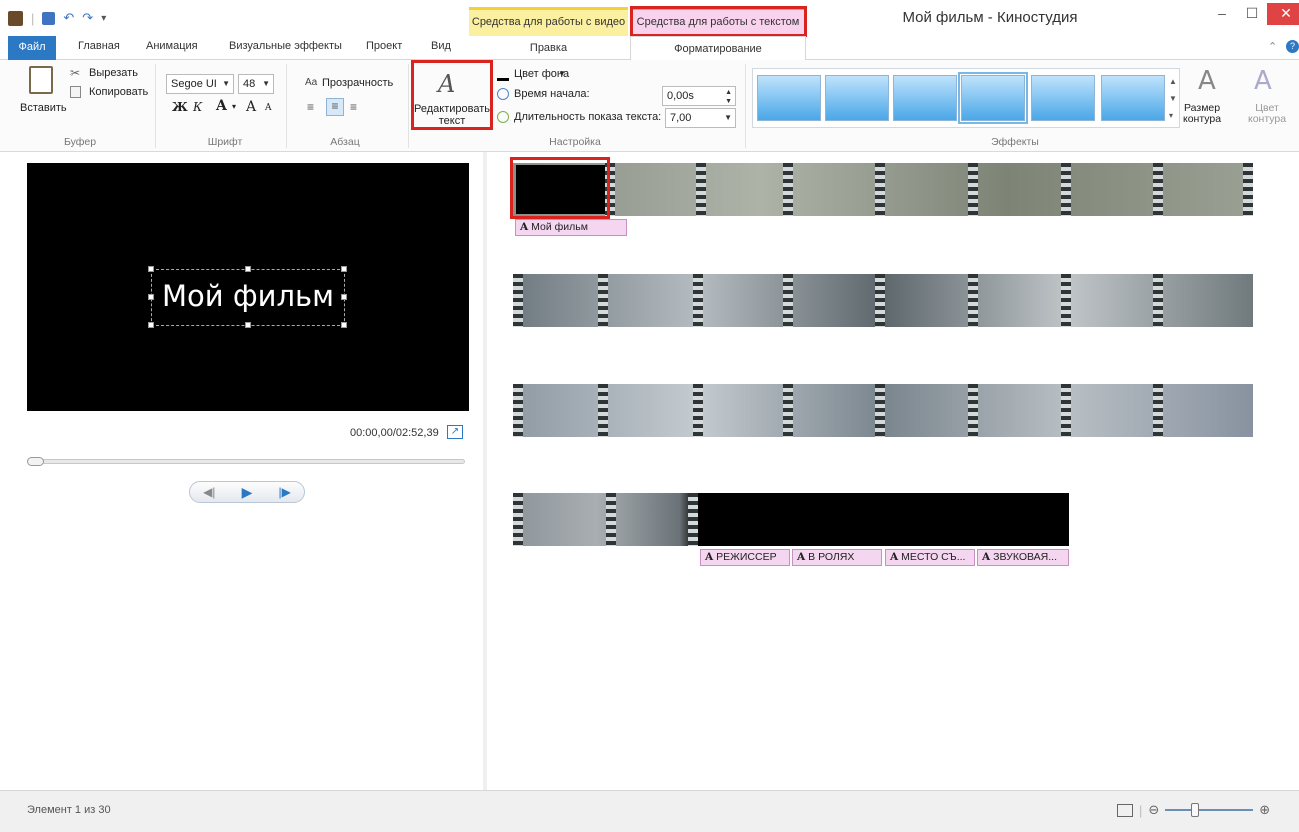  Describe the element at coordinates (32, 48) in the screenshot. I see `tab-file: Файл` at that location.